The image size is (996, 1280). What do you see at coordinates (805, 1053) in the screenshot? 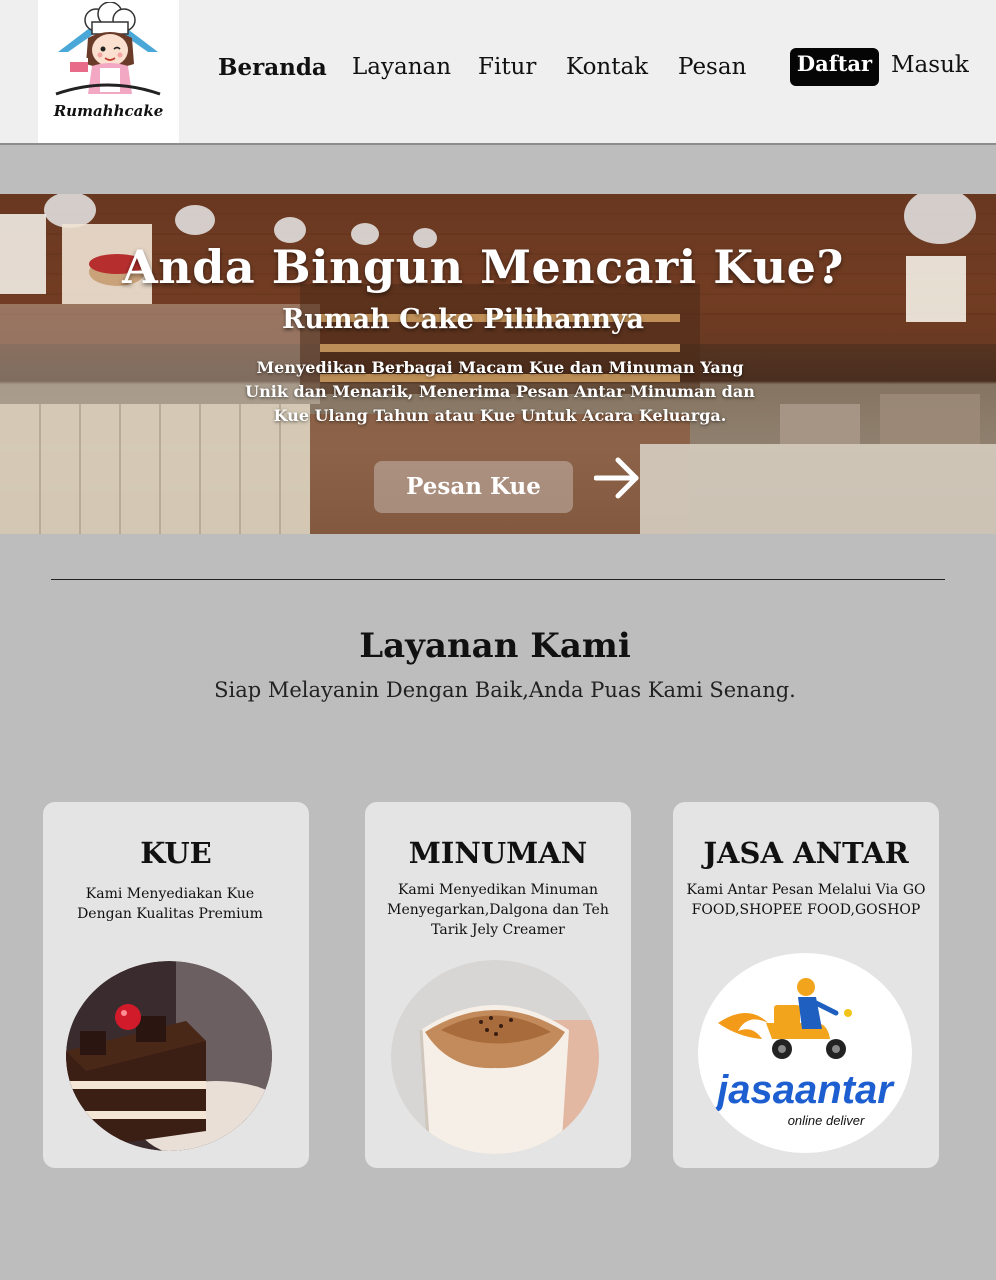
I see `delivery-logo: jasaantar online deliver` at bounding box center [805, 1053].